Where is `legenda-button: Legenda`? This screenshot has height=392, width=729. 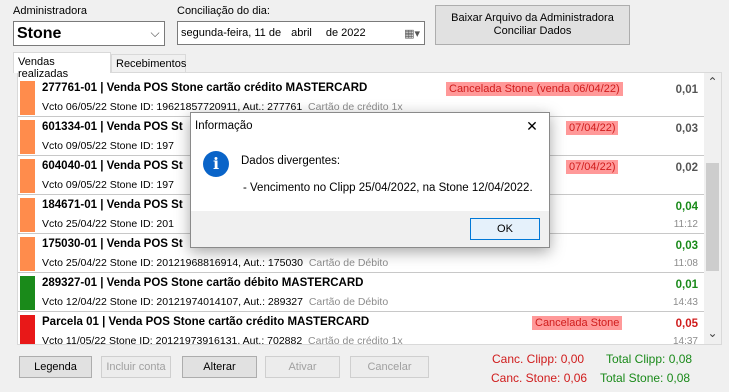
legenda-button: Legenda is located at coordinates (55, 367).